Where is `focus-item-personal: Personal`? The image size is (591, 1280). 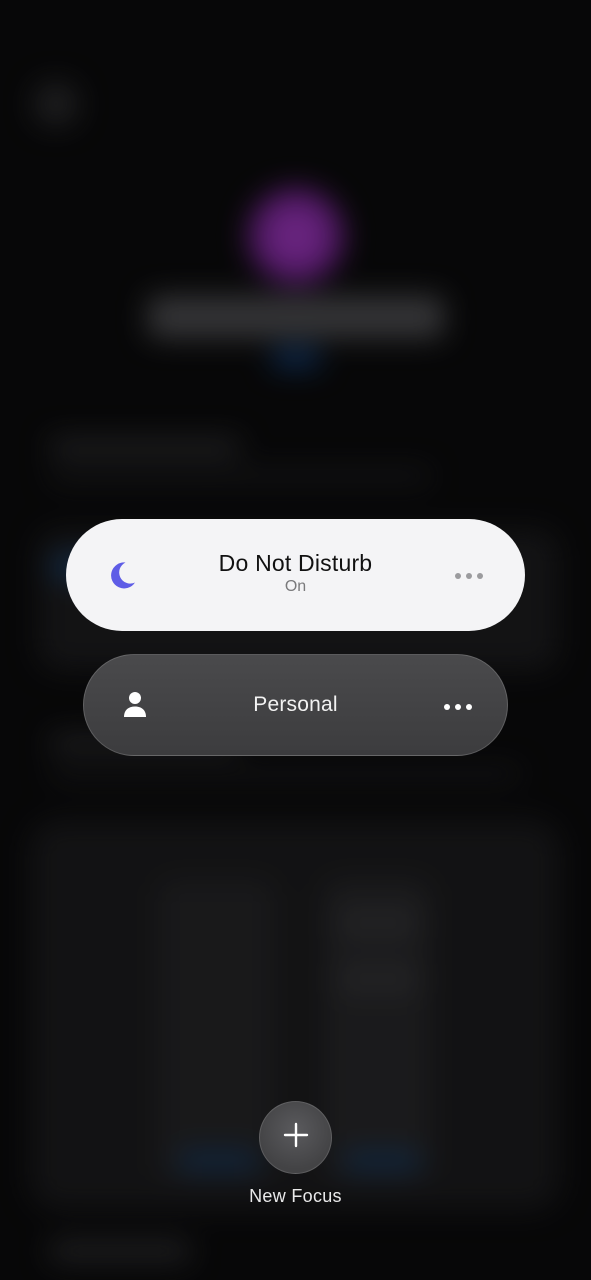 focus-item-personal: Personal is located at coordinates (295, 705).